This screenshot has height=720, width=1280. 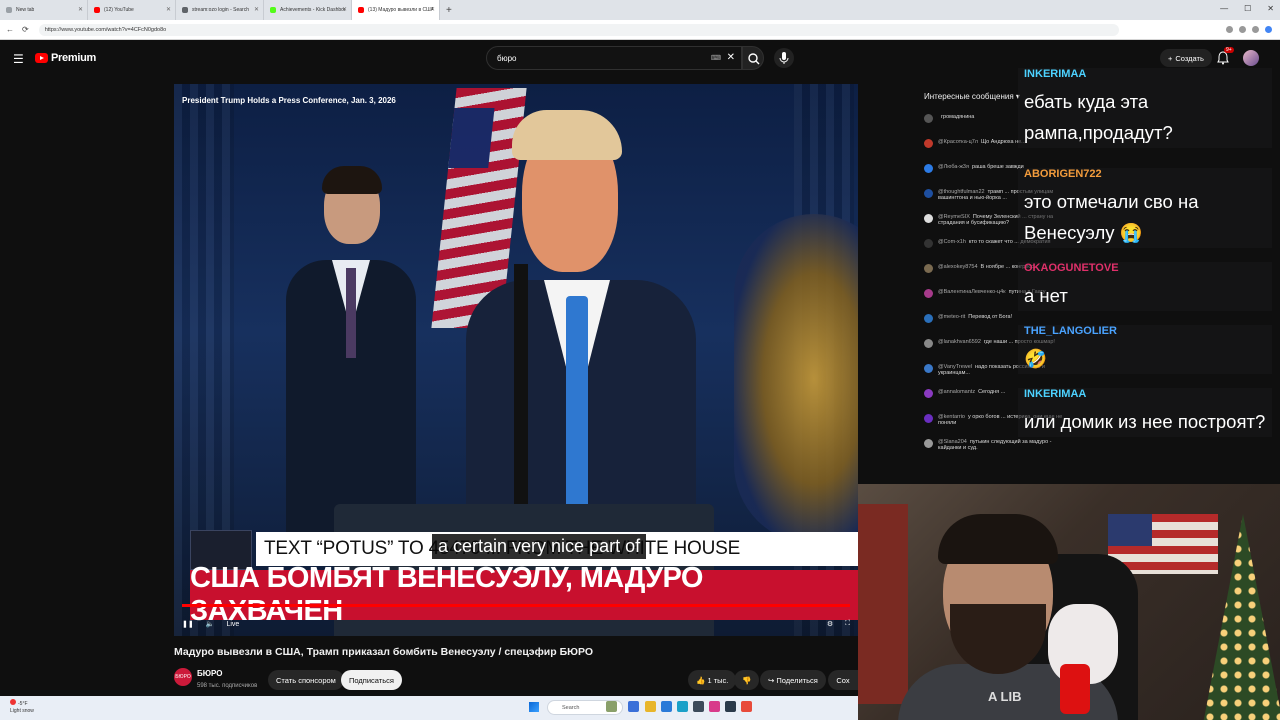 What do you see at coordinates (702, 680) in the screenshot?
I see `thumbs-up-icon: 👍` at bounding box center [702, 680].